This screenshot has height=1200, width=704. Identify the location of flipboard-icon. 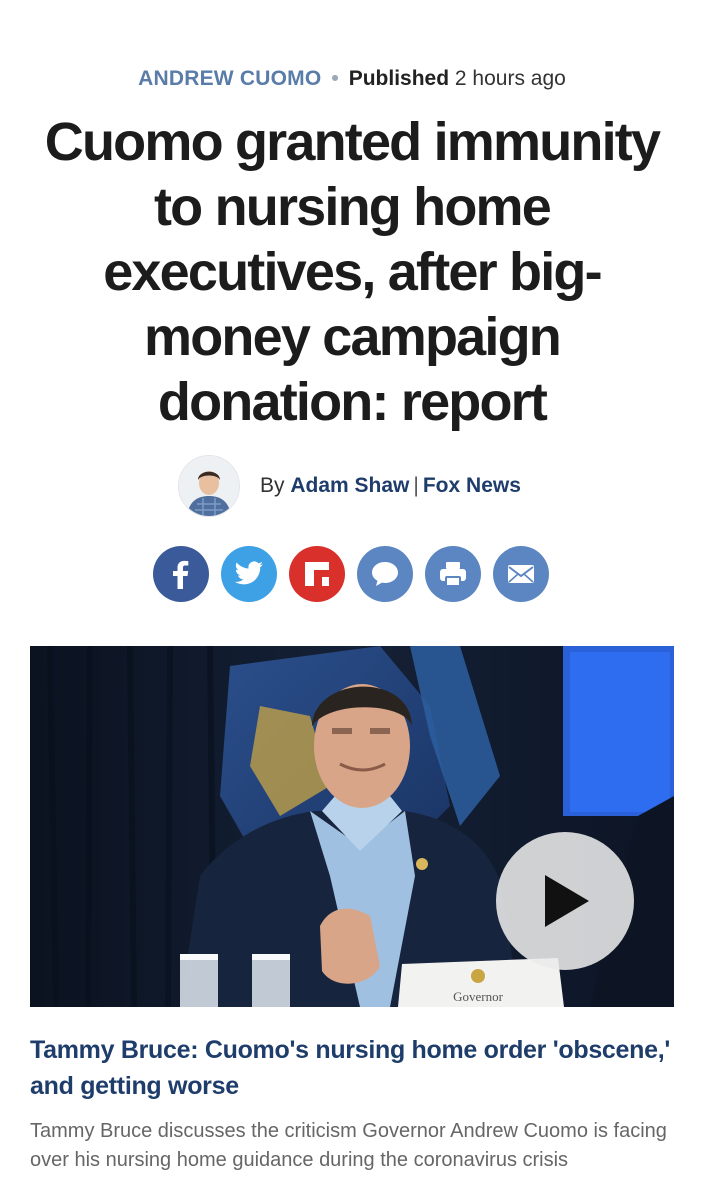
(317, 574).